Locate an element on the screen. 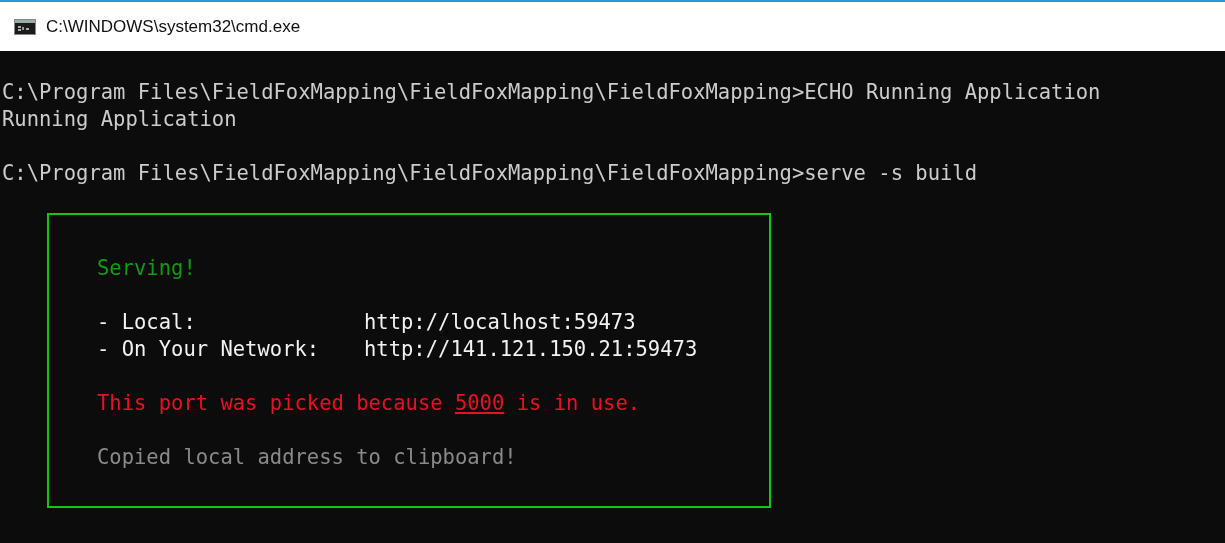 Image resolution: width=1225 pixels, height=543 pixels. address-label: - On Your Network: is located at coordinates (209, 349).